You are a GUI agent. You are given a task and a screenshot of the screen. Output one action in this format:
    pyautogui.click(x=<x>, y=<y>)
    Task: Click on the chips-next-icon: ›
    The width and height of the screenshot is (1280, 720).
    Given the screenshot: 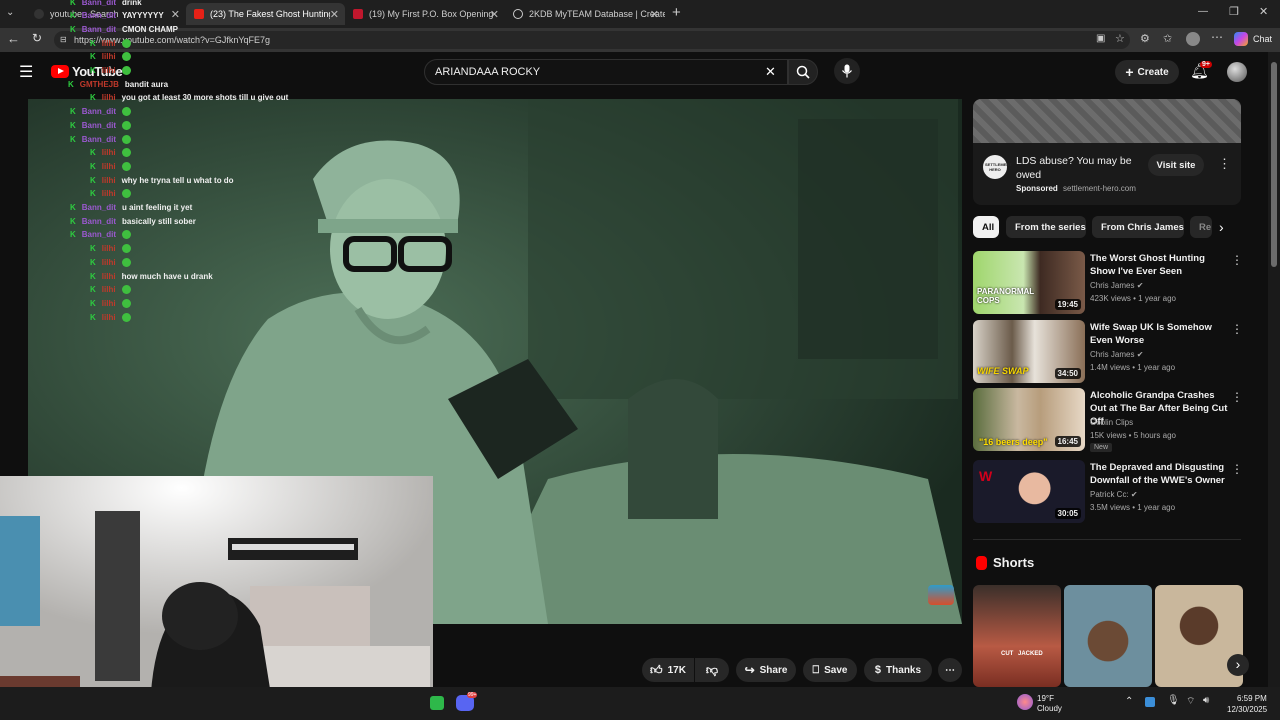 What is the action you would take?
    pyautogui.click(x=1221, y=227)
    